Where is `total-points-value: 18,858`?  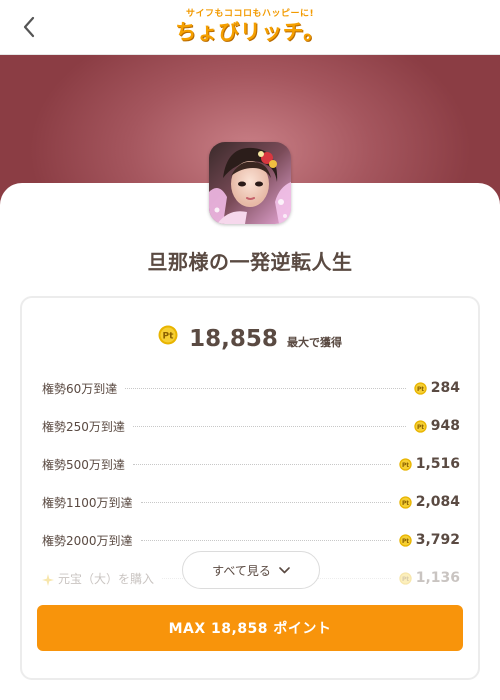
total-points-value: 18,858 is located at coordinates (233, 339).